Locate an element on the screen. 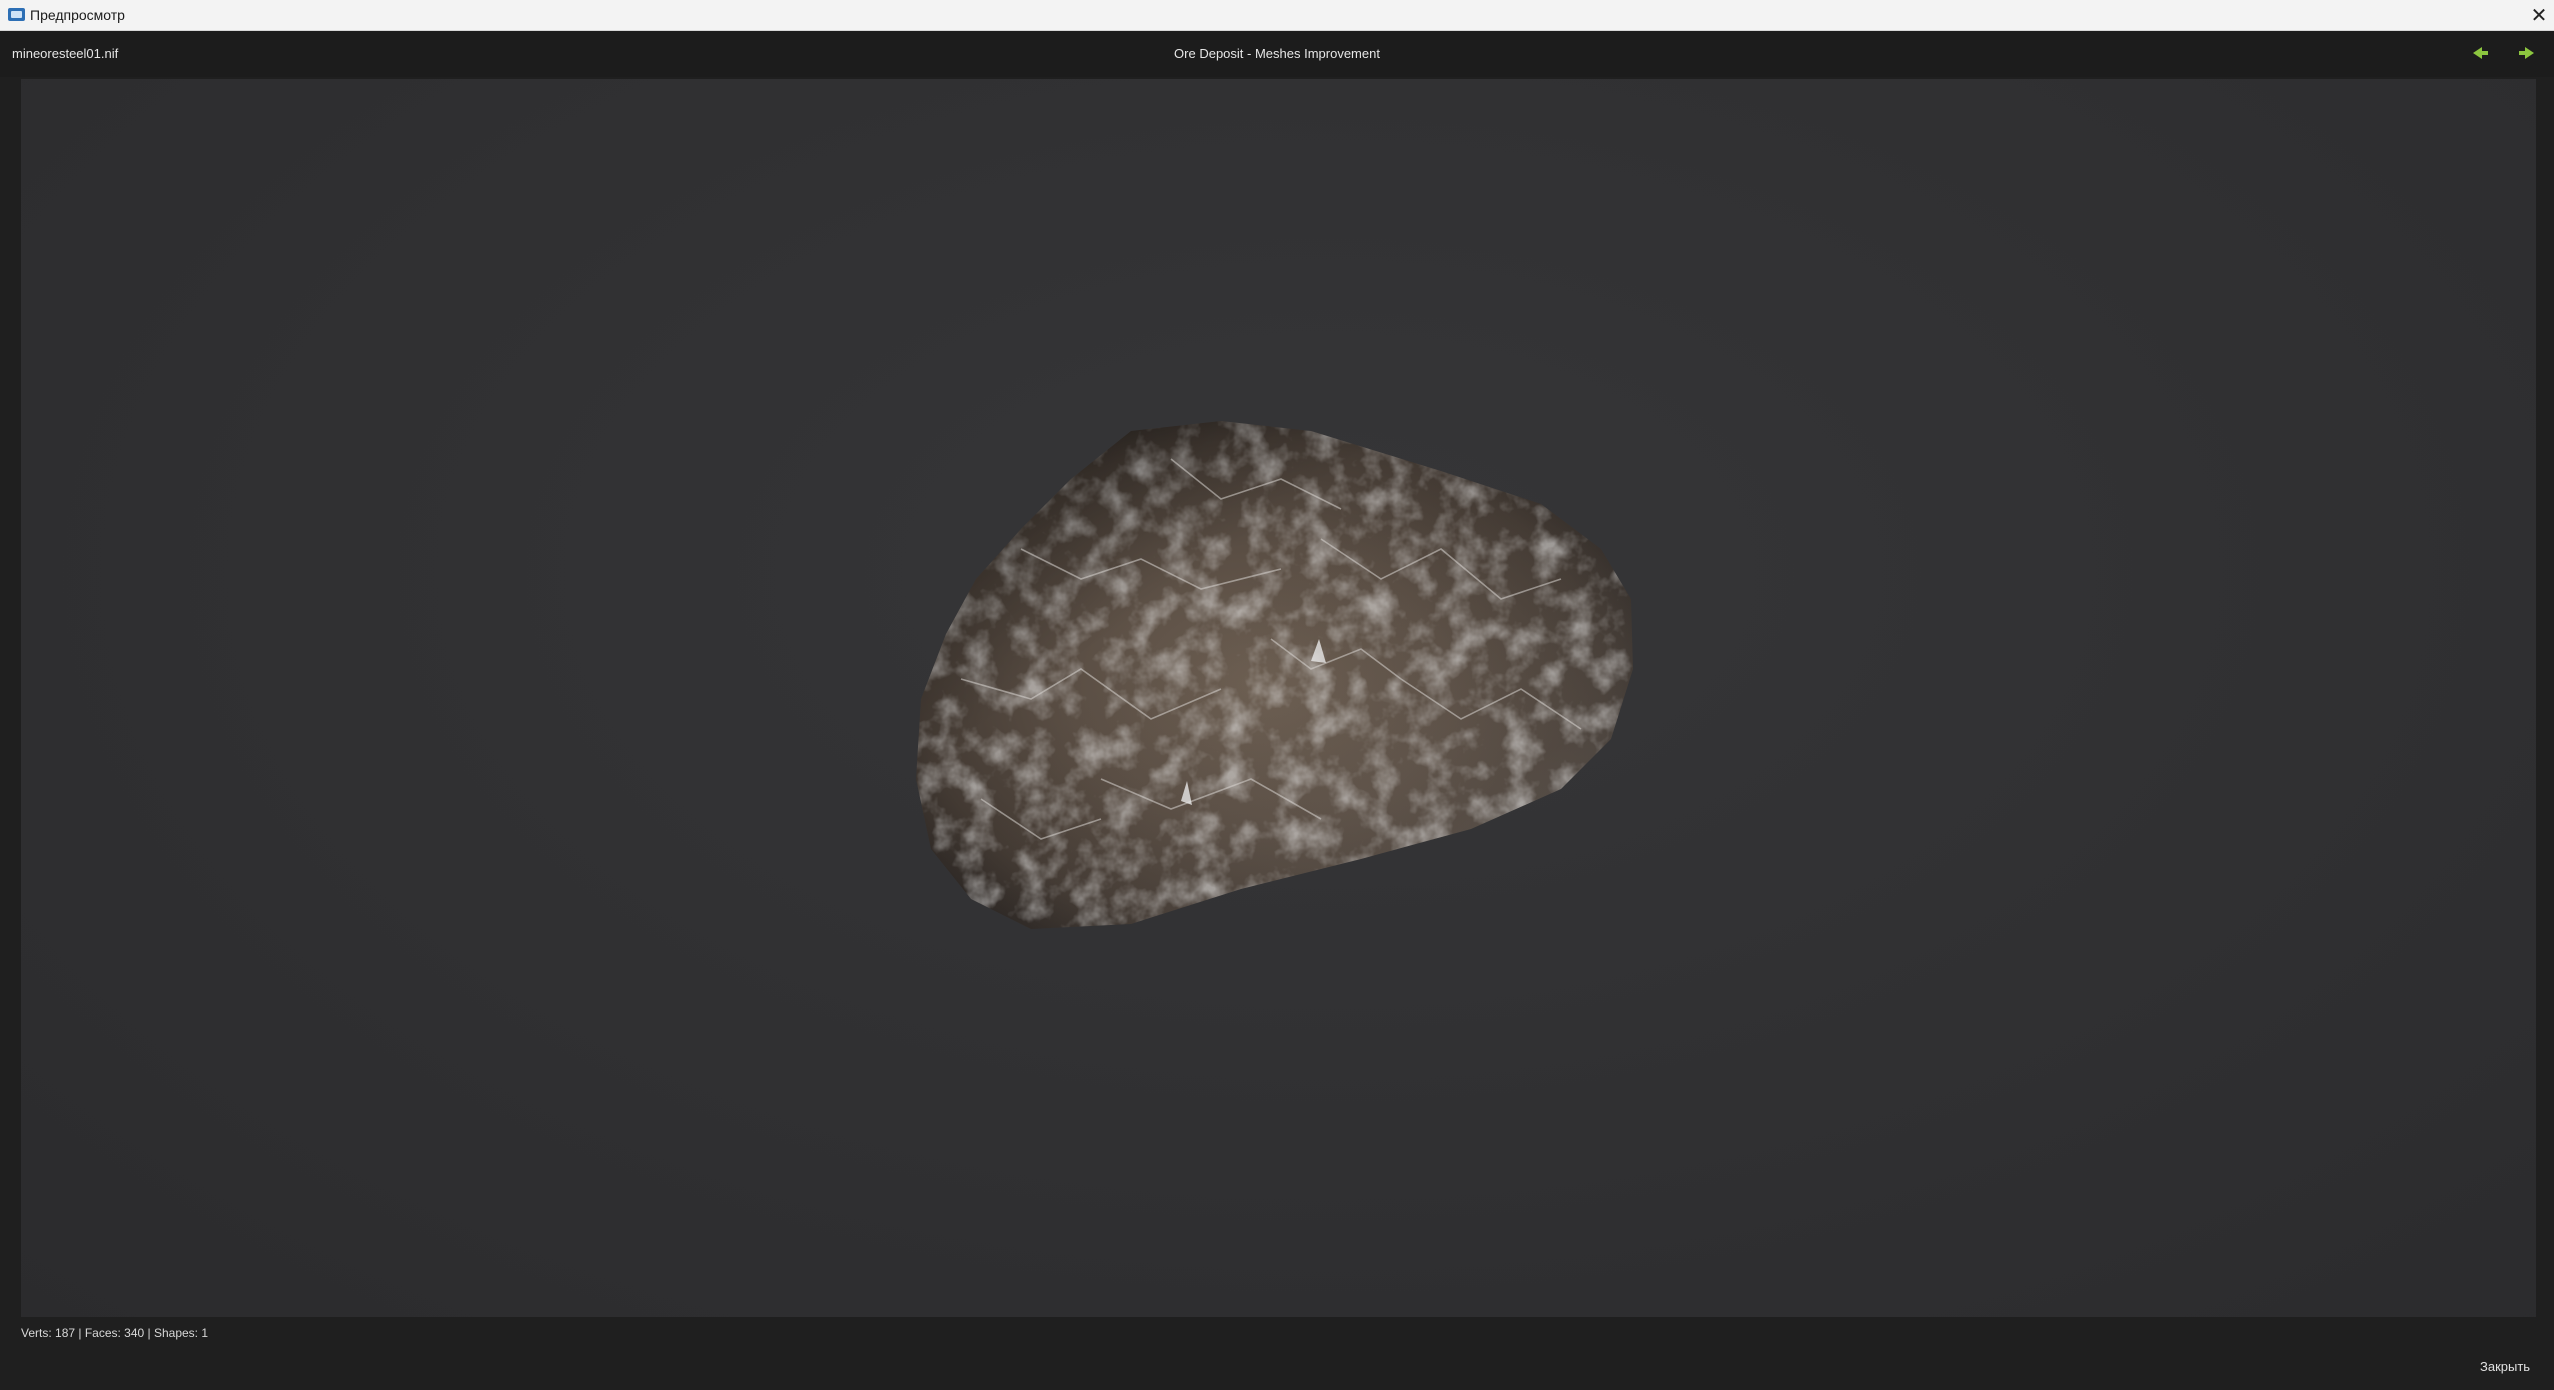  close-window-button: ✕ is located at coordinates (2539, 15).